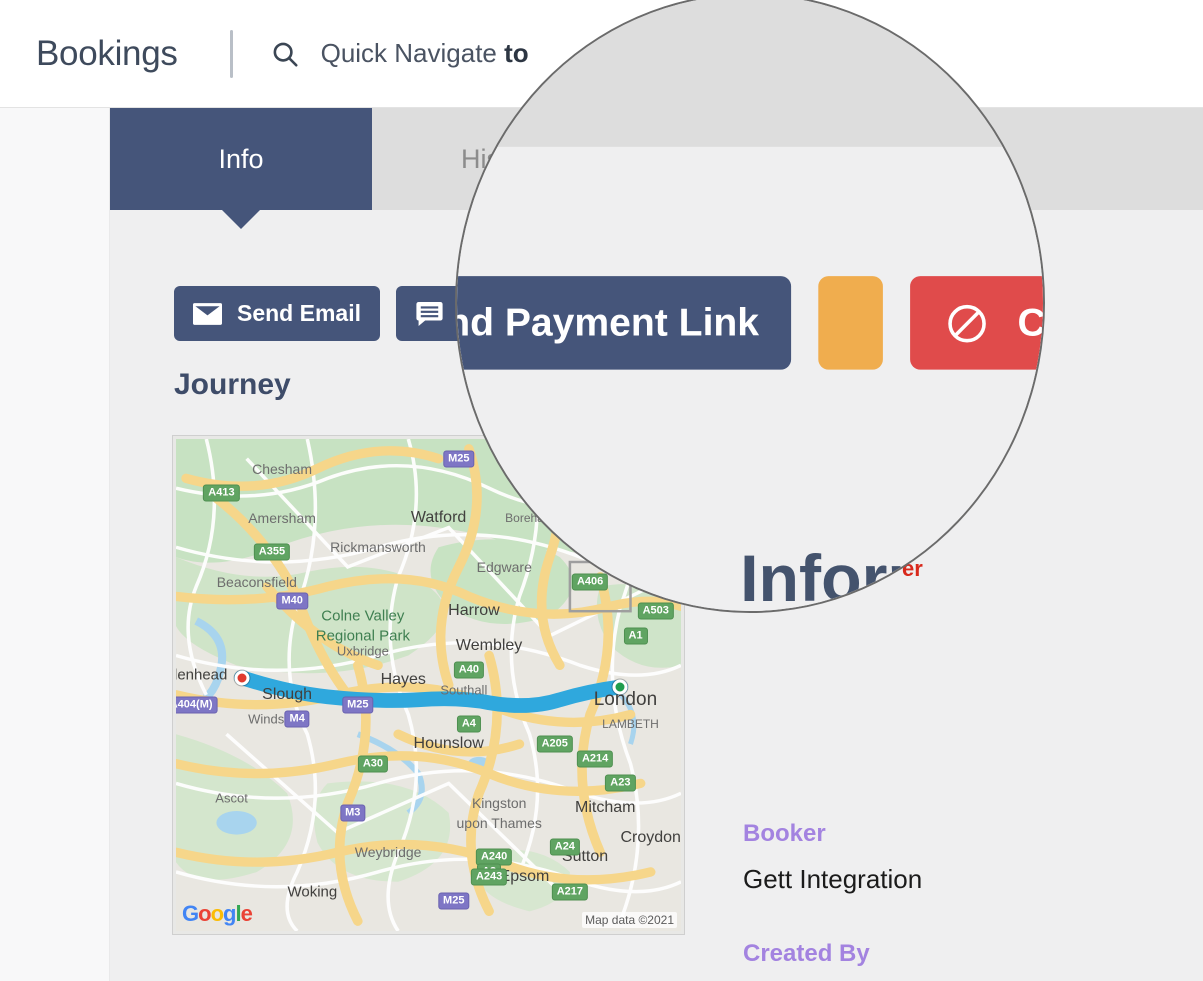  What do you see at coordinates (429, 313) in the screenshot?
I see `sms-message-icon` at bounding box center [429, 313].